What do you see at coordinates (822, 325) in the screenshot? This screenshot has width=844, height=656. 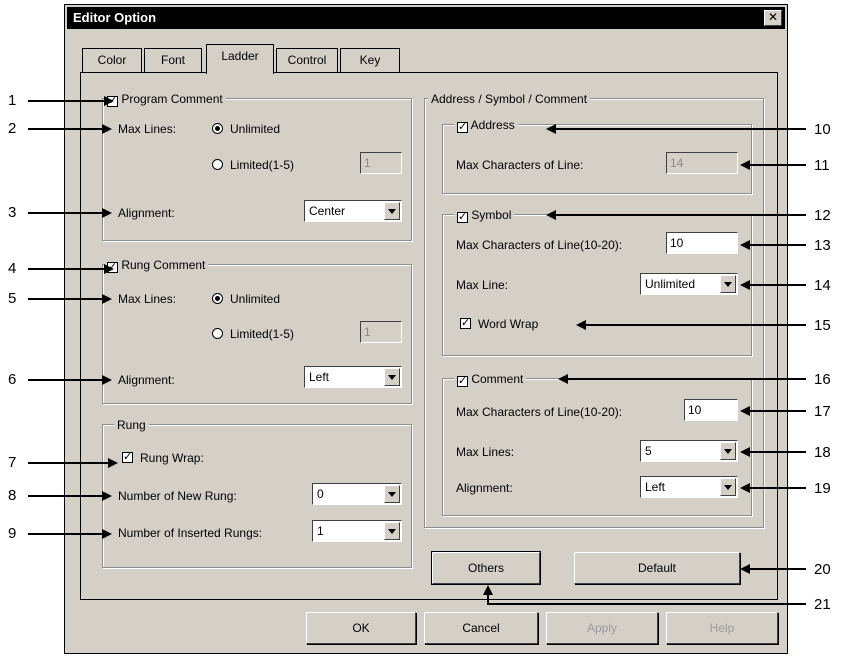 I see `callout-15: 15` at bounding box center [822, 325].